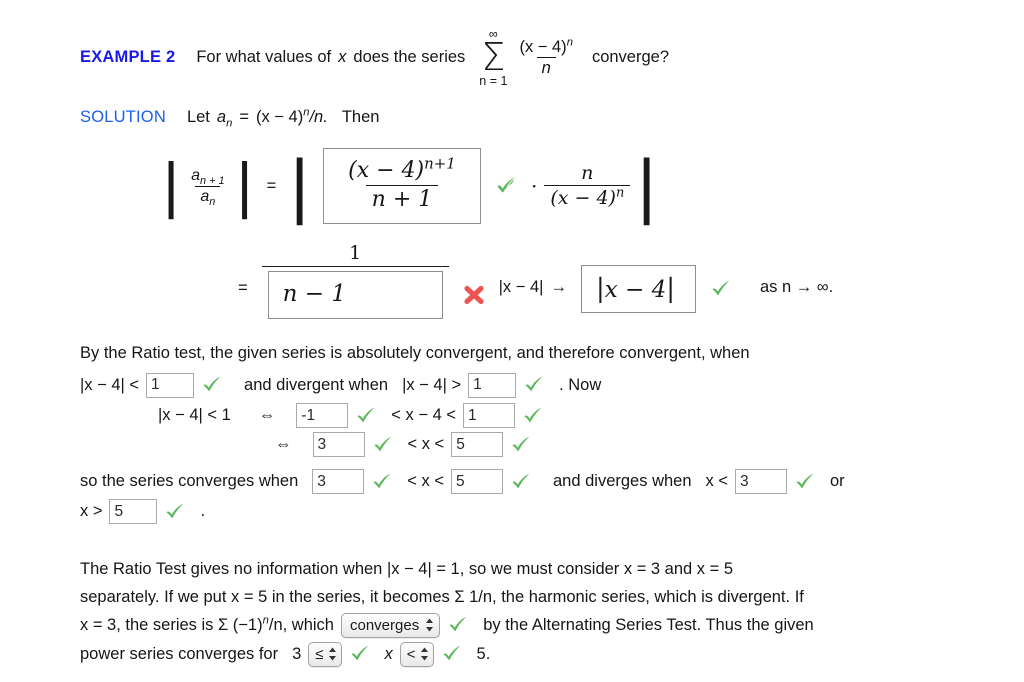 The image size is (1024, 682). What do you see at coordinates (212, 385) in the screenshot?
I see `check-icon-radius-less` at bounding box center [212, 385].